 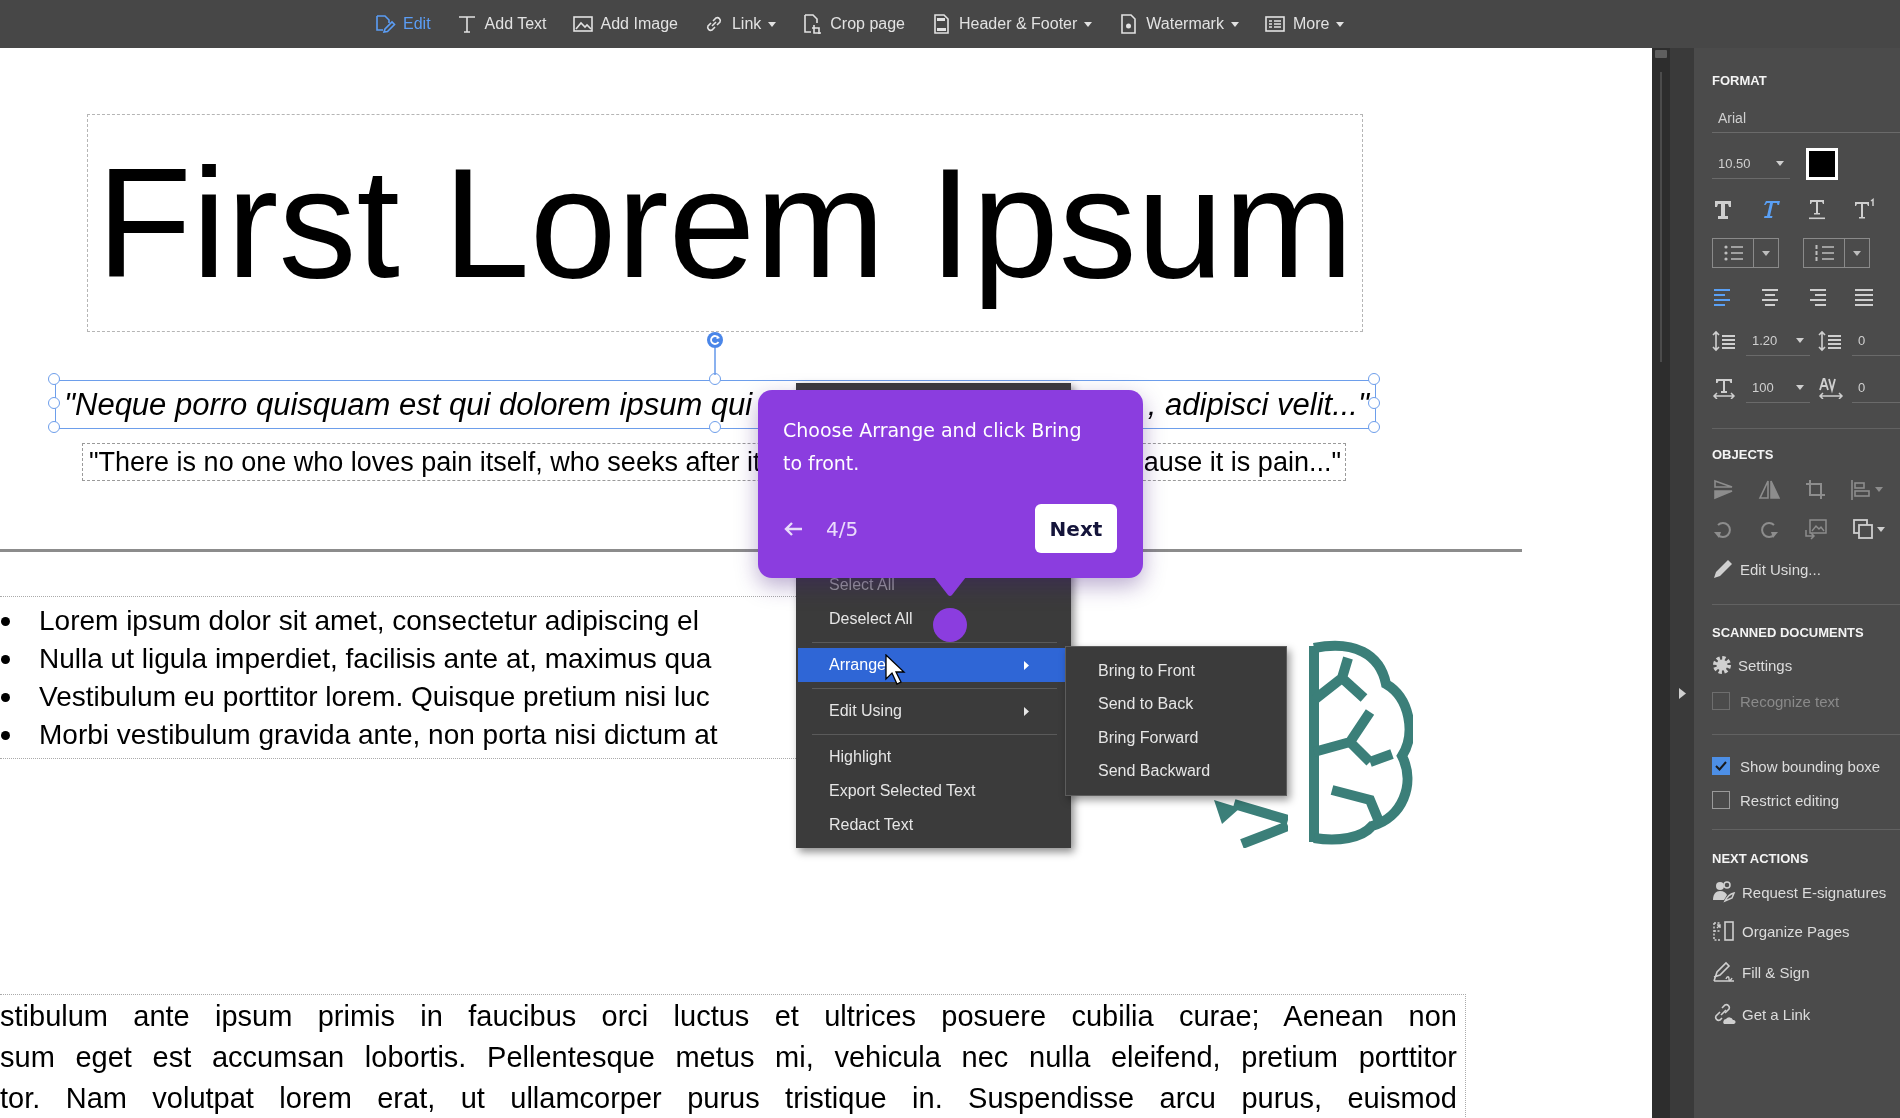 What do you see at coordinates (933, 619) in the screenshot?
I see `menu-item: Deselect All` at bounding box center [933, 619].